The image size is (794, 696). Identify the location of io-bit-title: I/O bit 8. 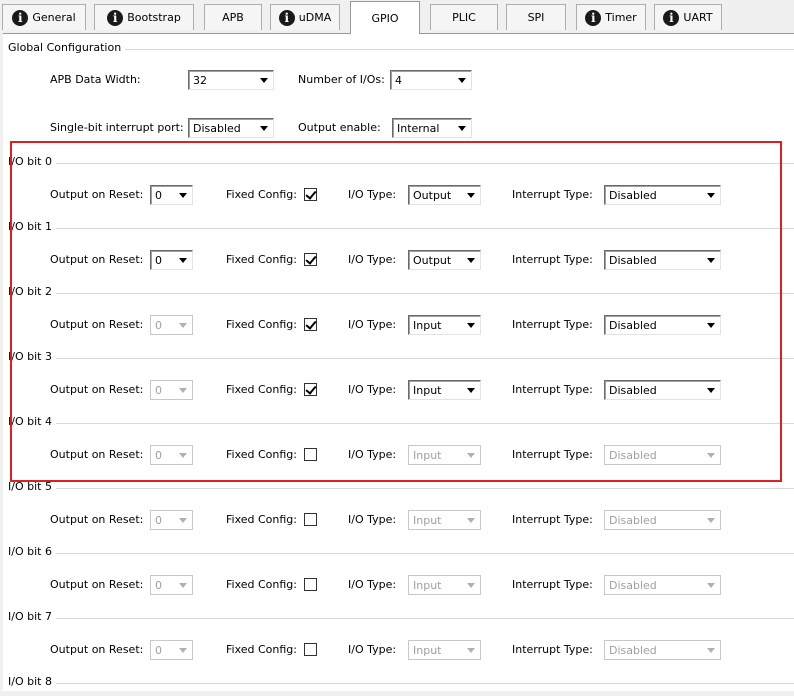
(32, 681).